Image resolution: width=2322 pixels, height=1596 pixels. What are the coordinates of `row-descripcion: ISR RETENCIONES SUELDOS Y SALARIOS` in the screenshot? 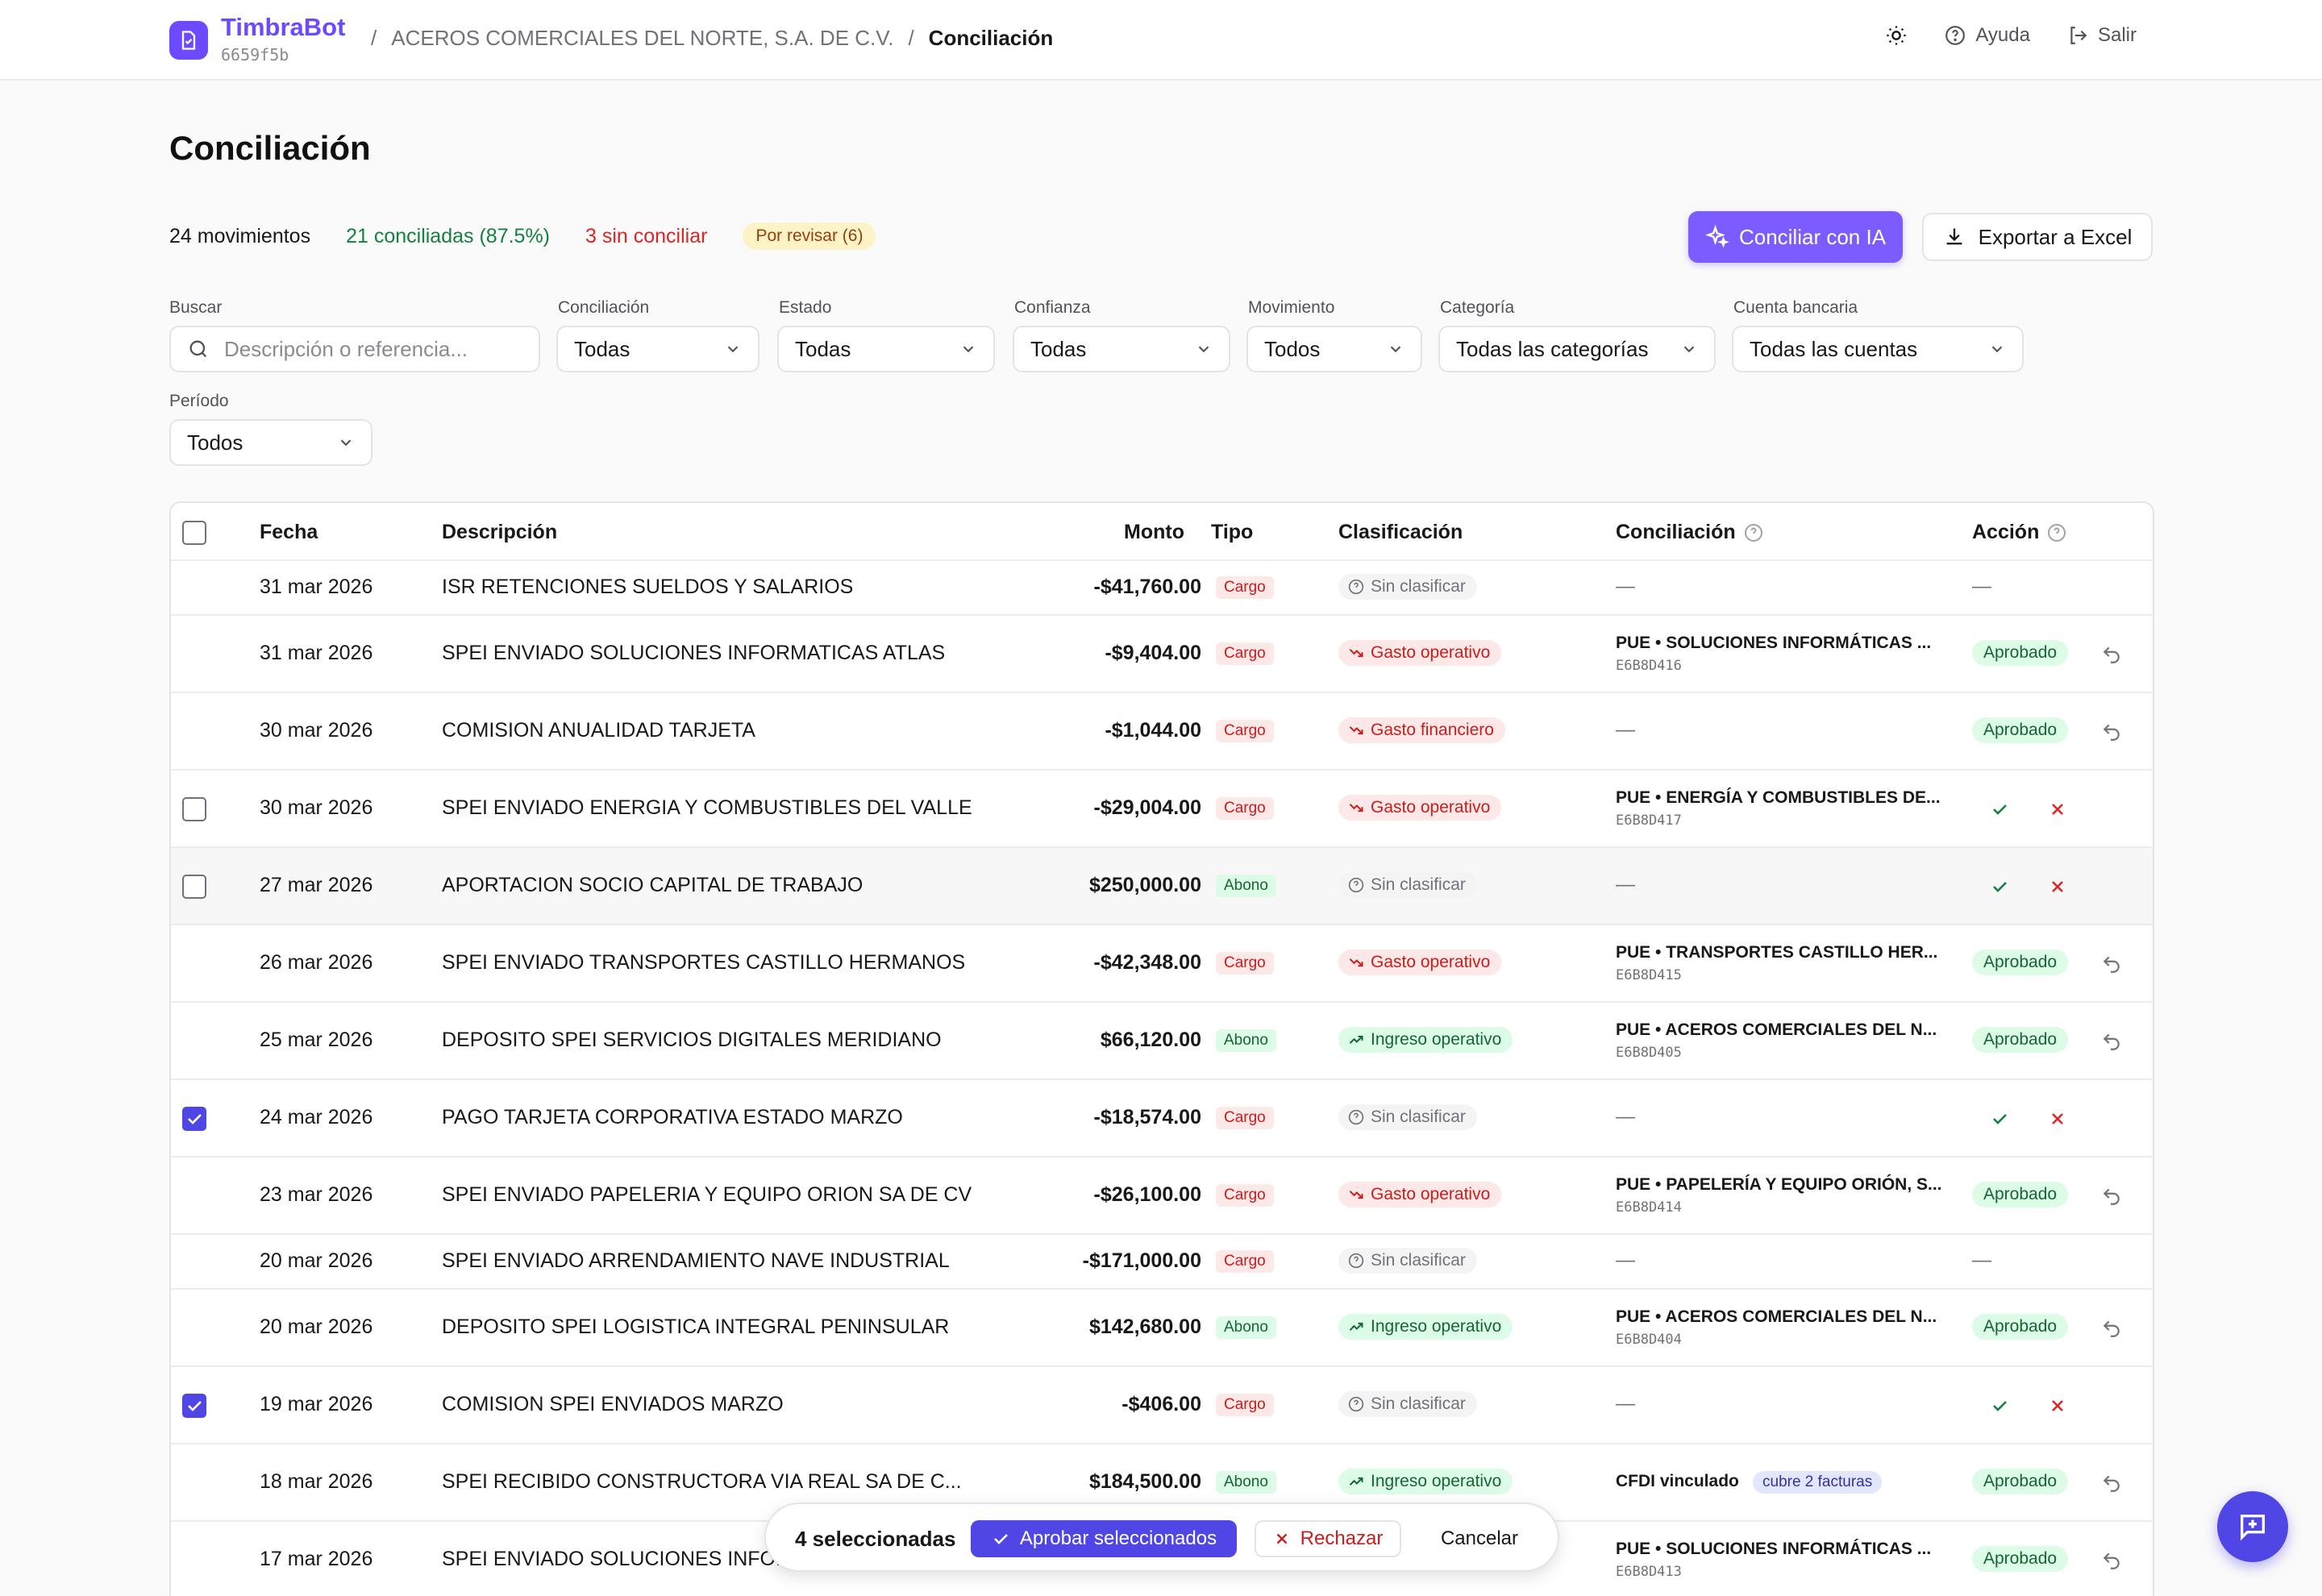 It's located at (648, 587).